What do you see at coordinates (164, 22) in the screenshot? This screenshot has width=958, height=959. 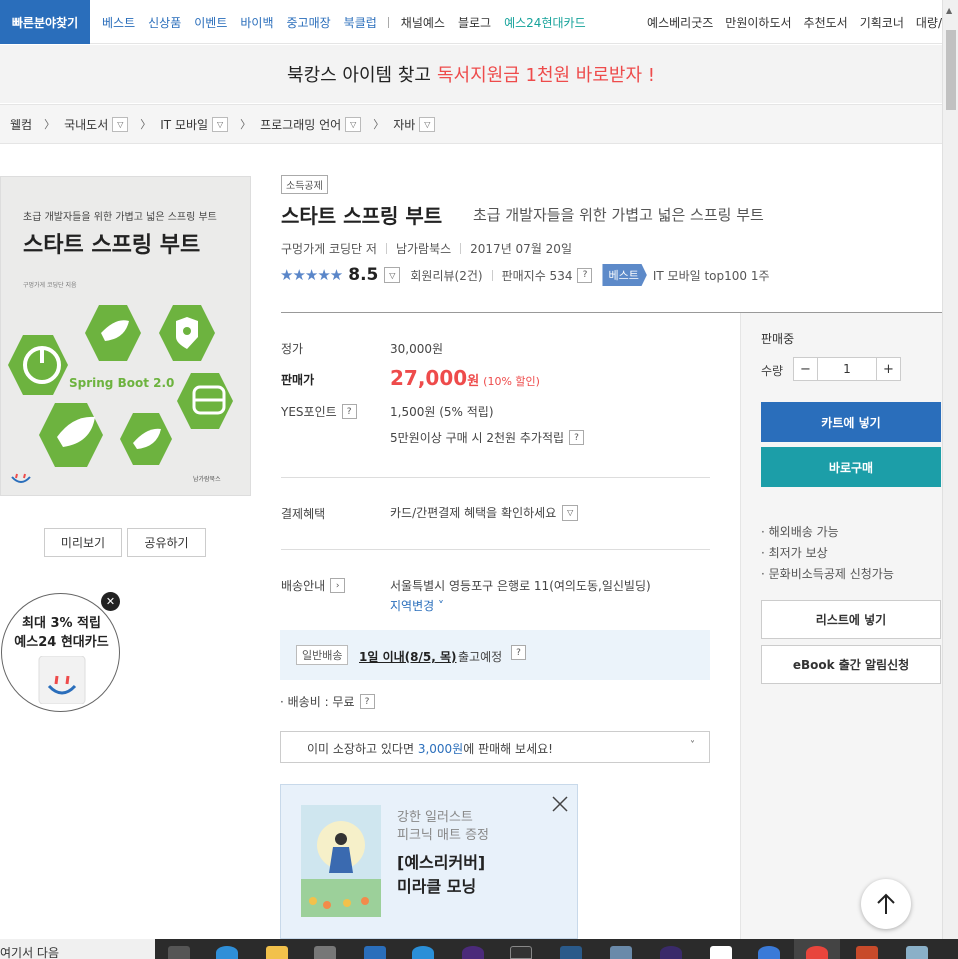 I see `nav-new: 신상품` at bounding box center [164, 22].